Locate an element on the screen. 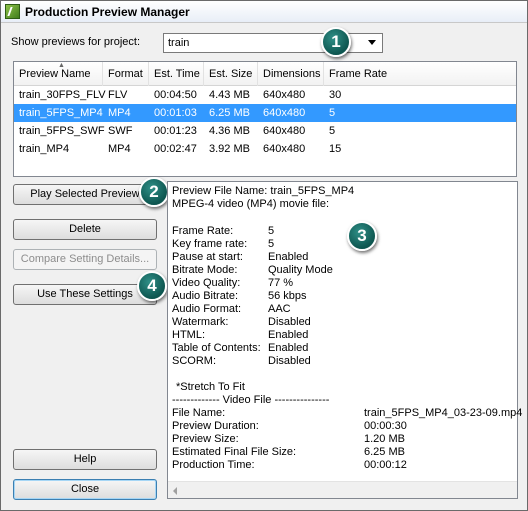 This screenshot has width=528, height=511. cell-est-time: 00:02:47 is located at coordinates (175, 149).